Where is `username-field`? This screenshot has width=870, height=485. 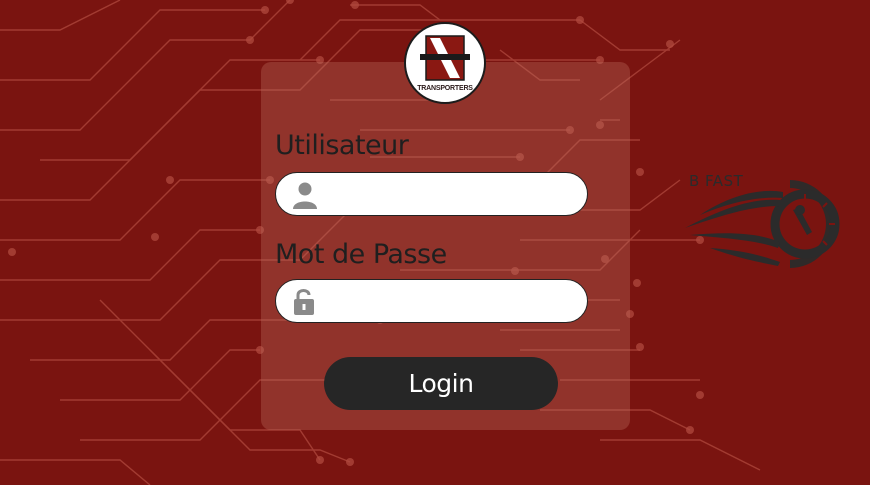
username-field is located at coordinates (431, 194).